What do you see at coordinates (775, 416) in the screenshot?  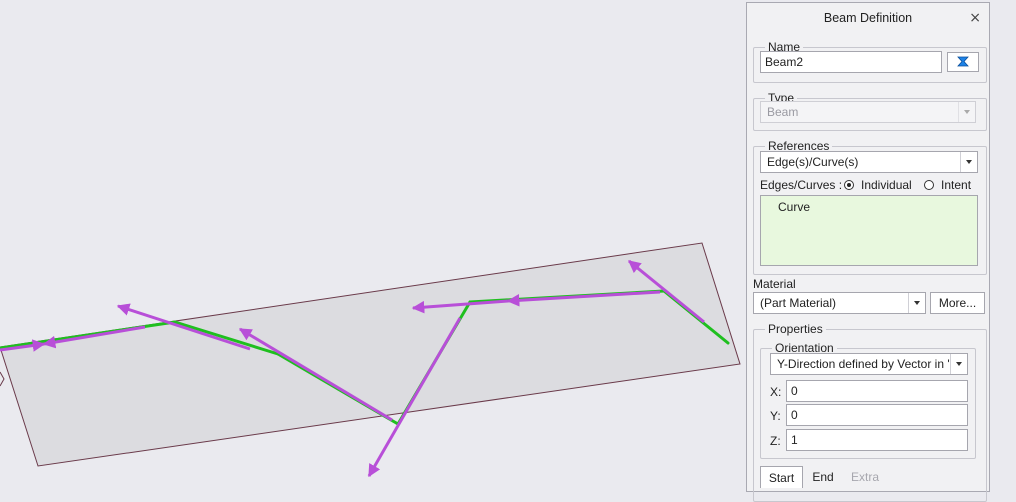 I see `y-label: Y:` at bounding box center [775, 416].